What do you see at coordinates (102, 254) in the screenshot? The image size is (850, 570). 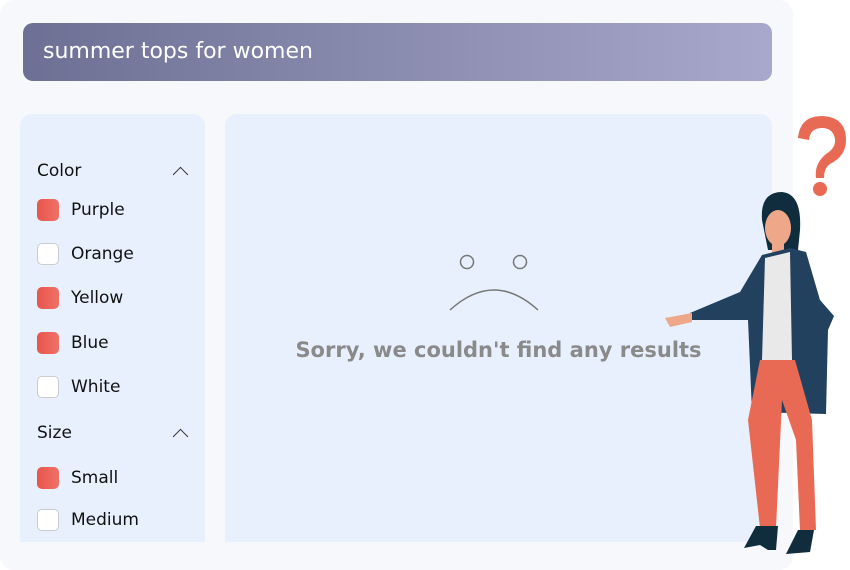 I see `option-label: Orange` at bounding box center [102, 254].